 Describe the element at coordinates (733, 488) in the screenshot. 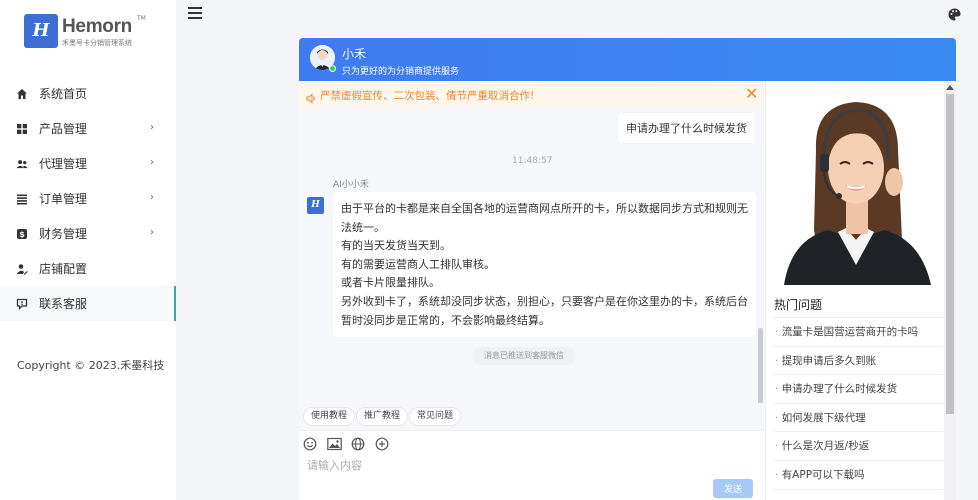

I see `send-button: 发送` at that location.